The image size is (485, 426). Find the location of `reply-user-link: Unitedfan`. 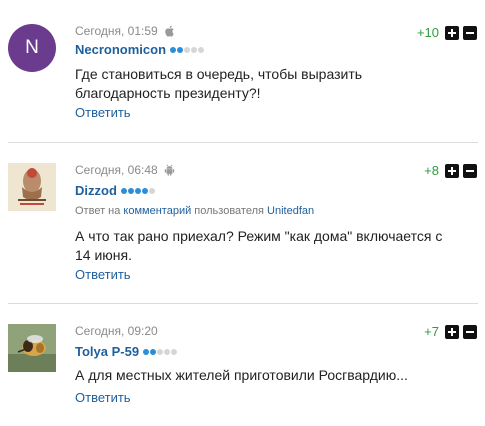

reply-user-link: Unitedfan is located at coordinates (290, 211).